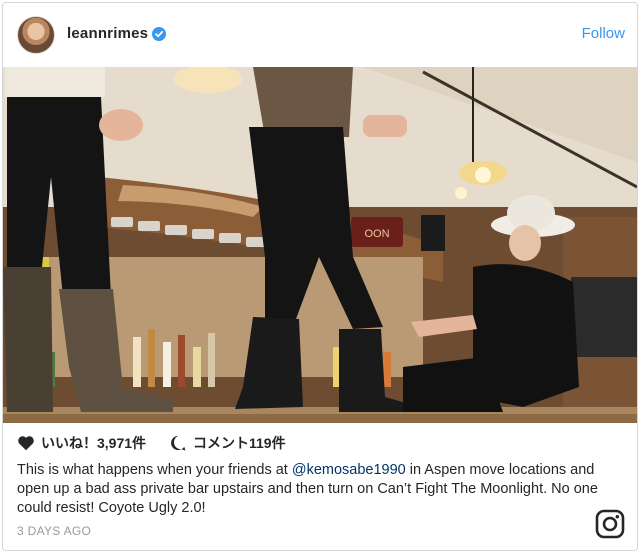 This screenshot has width=640, height=553. What do you see at coordinates (461, 193) in the screenshot?
I see `lamp-glow` at bounding box center [461, 193].